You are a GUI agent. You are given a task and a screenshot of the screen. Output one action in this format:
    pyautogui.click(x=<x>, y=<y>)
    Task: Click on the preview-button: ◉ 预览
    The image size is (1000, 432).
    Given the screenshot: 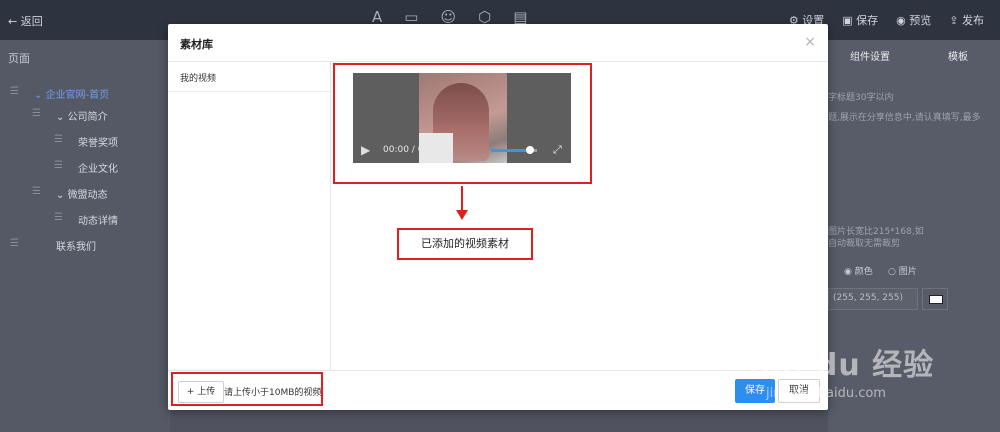 What is the action you would take?
    pyautogui.click(x=913, y=20)
    